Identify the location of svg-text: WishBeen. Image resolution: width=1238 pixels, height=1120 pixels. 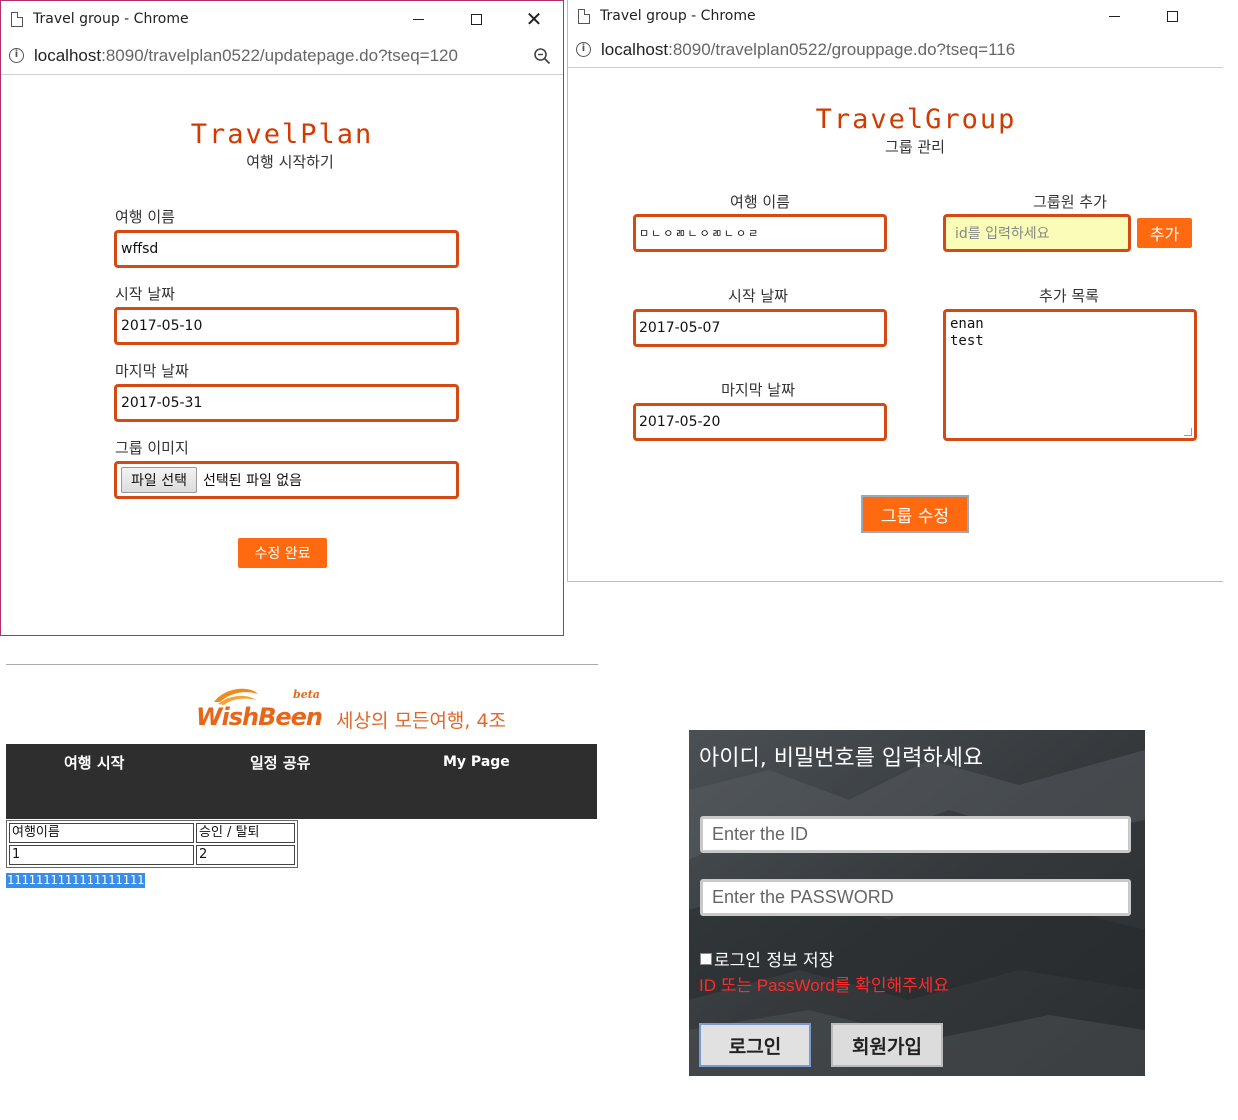
(259, 716).